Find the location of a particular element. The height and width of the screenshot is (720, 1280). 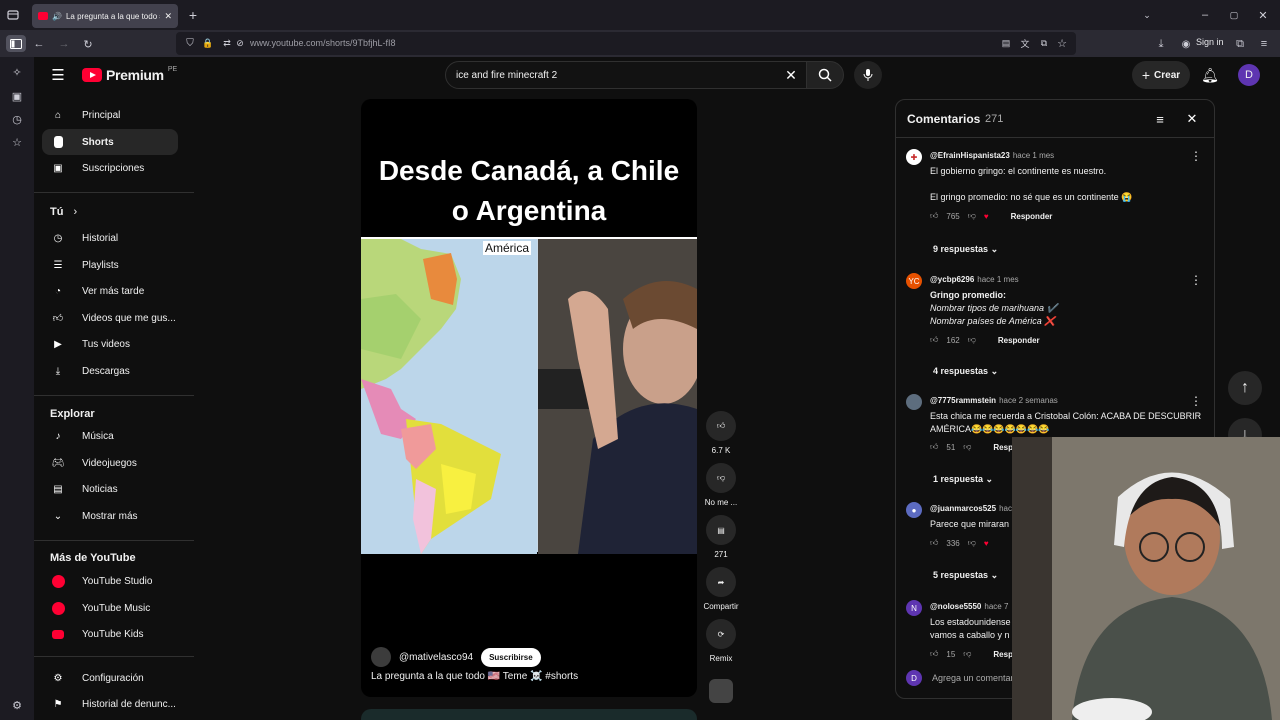

user-avatar: D is located at coordinates (1249, 75).